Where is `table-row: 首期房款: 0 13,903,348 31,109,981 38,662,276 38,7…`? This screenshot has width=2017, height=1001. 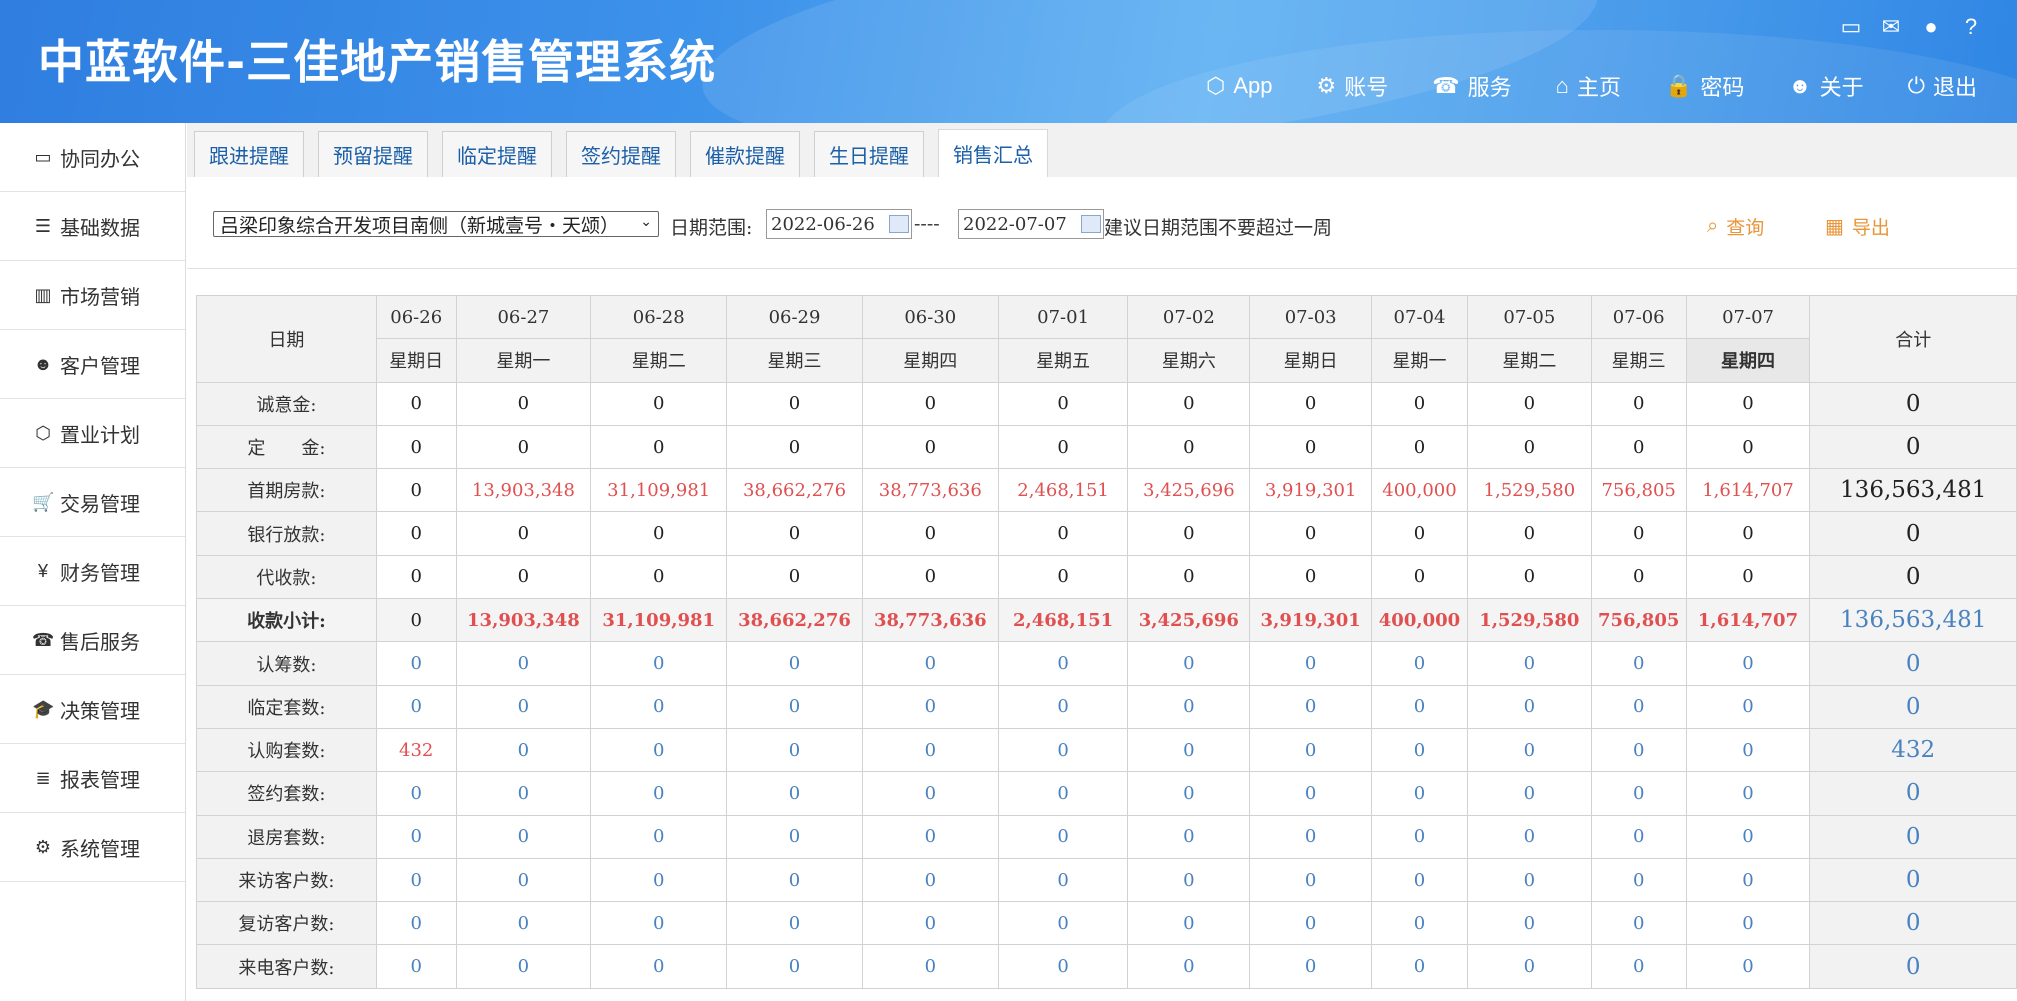 table-row: 首期房款: 0 13,903,348 31,109,981 38,662,276 38,7… is located at coordinates (1106, 490).